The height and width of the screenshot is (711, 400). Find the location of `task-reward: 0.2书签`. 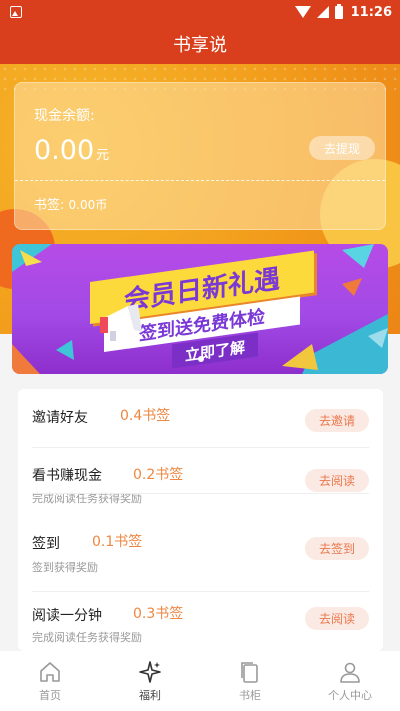

task-reward: 0.2书签 is located at coordinates (158, 475).